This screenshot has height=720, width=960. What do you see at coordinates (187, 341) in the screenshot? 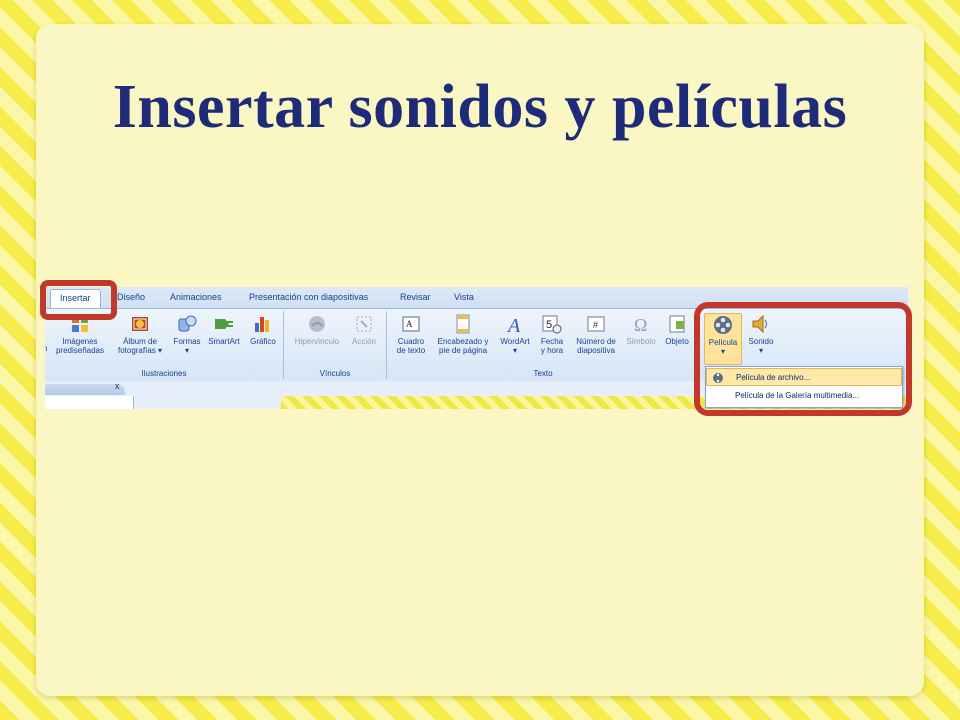
I see `shapes-label-1: Formas` at bounding box center [187, 341].